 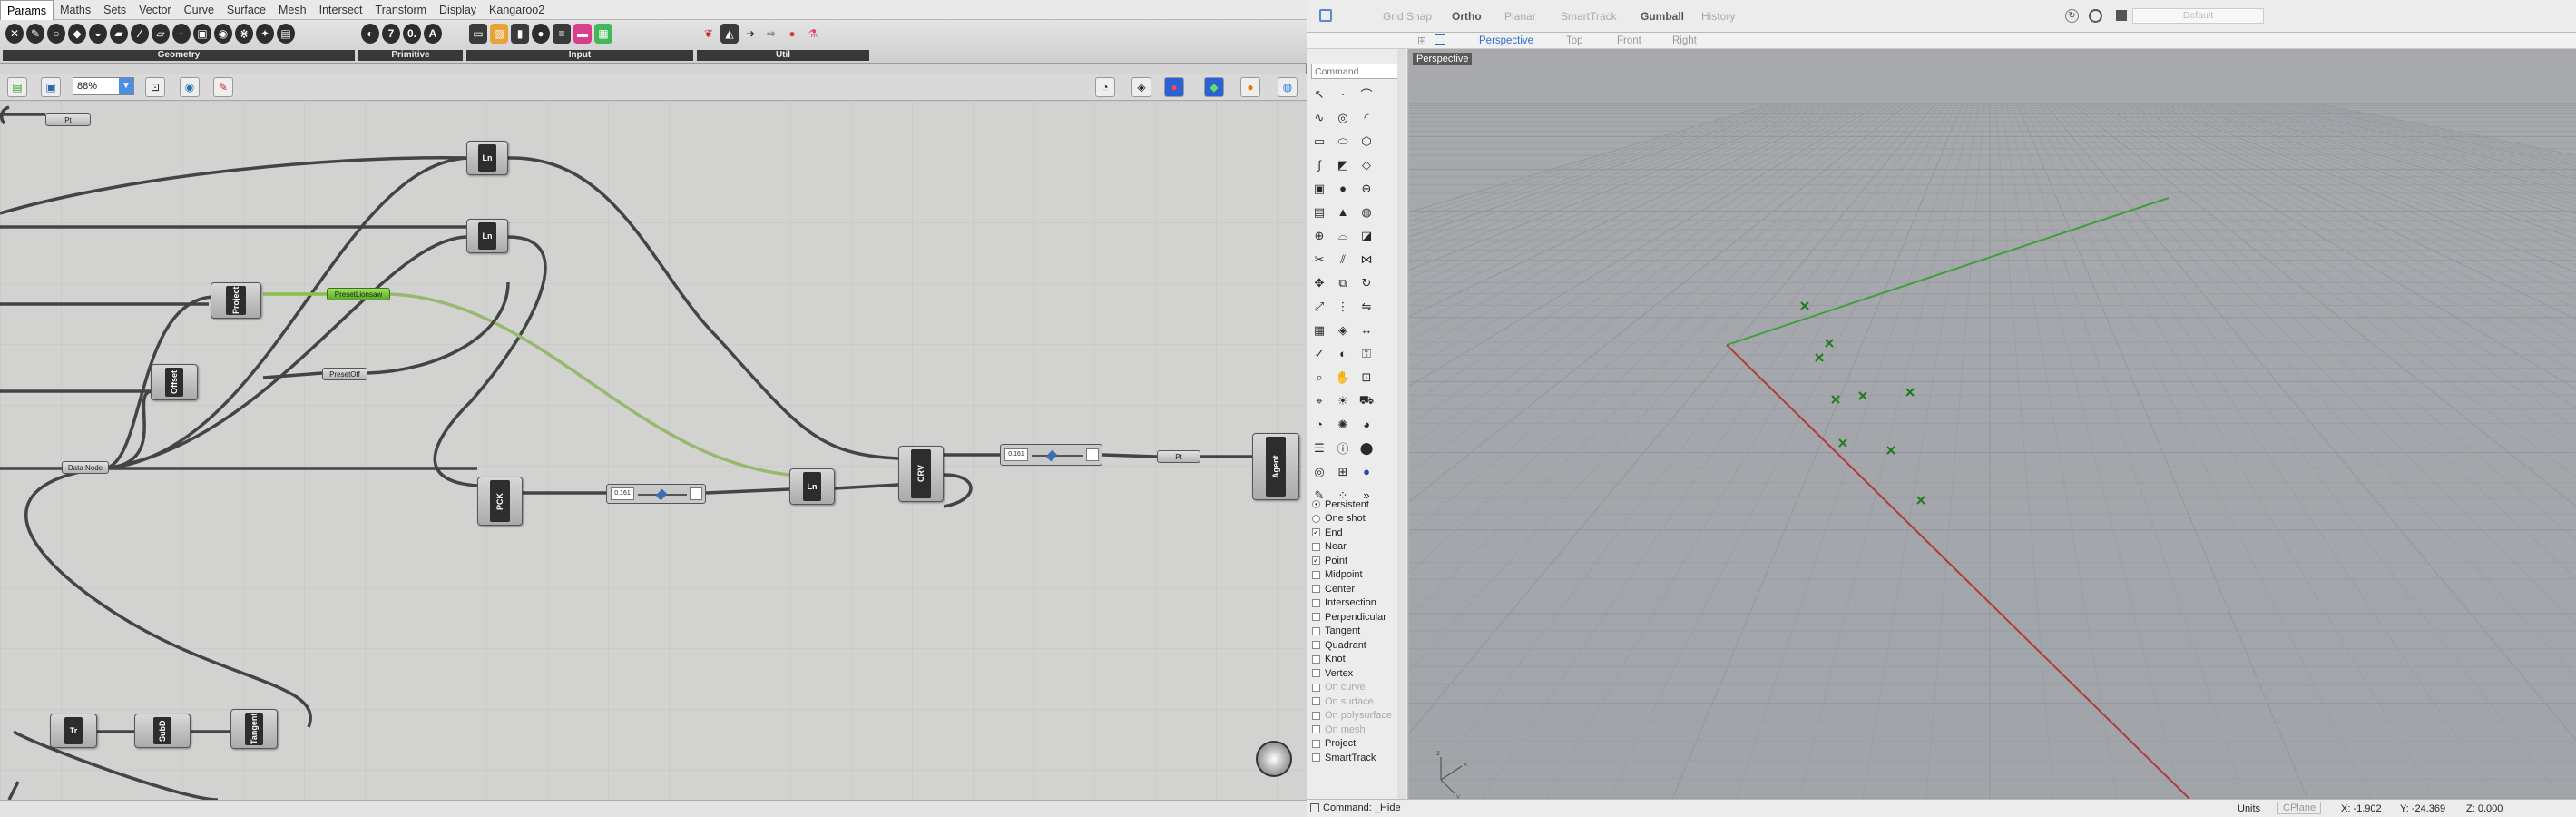 I want to click on refresh-icon: ↻, so click(x=2072, y=16).